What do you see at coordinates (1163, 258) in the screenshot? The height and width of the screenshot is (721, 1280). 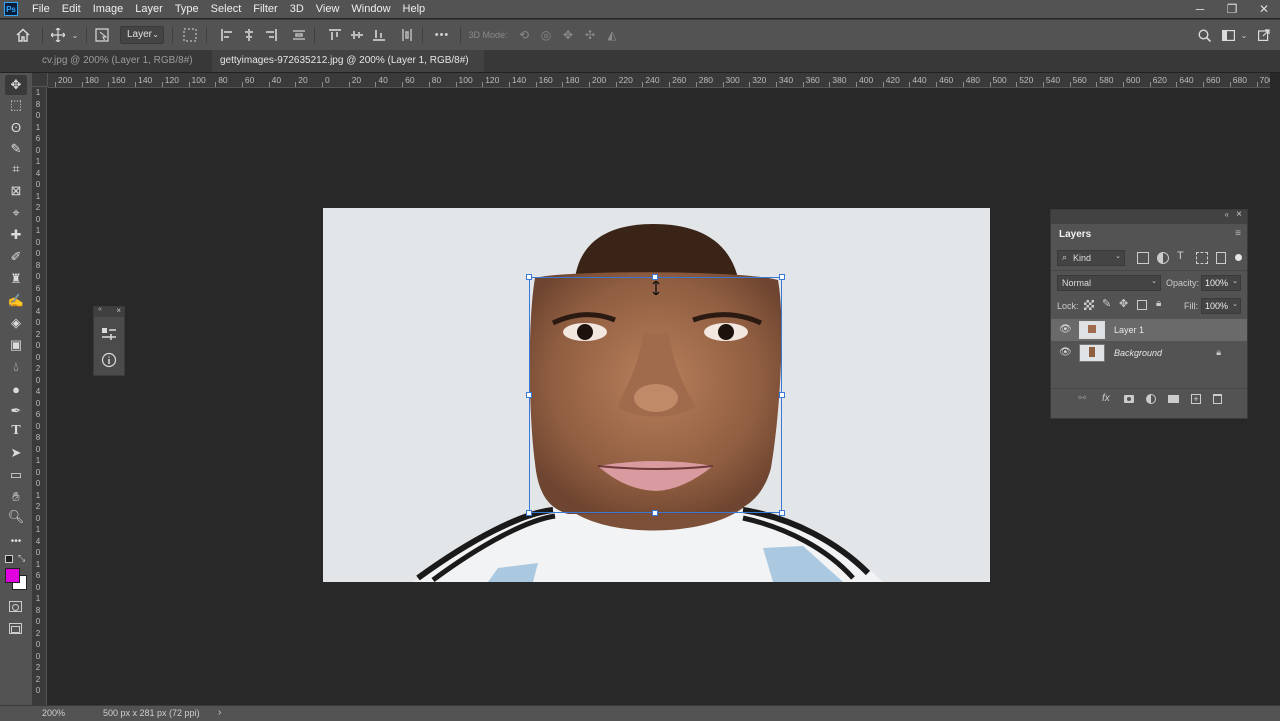 I see `filter-adjustment-icon` at bounding box center [1163, 258].